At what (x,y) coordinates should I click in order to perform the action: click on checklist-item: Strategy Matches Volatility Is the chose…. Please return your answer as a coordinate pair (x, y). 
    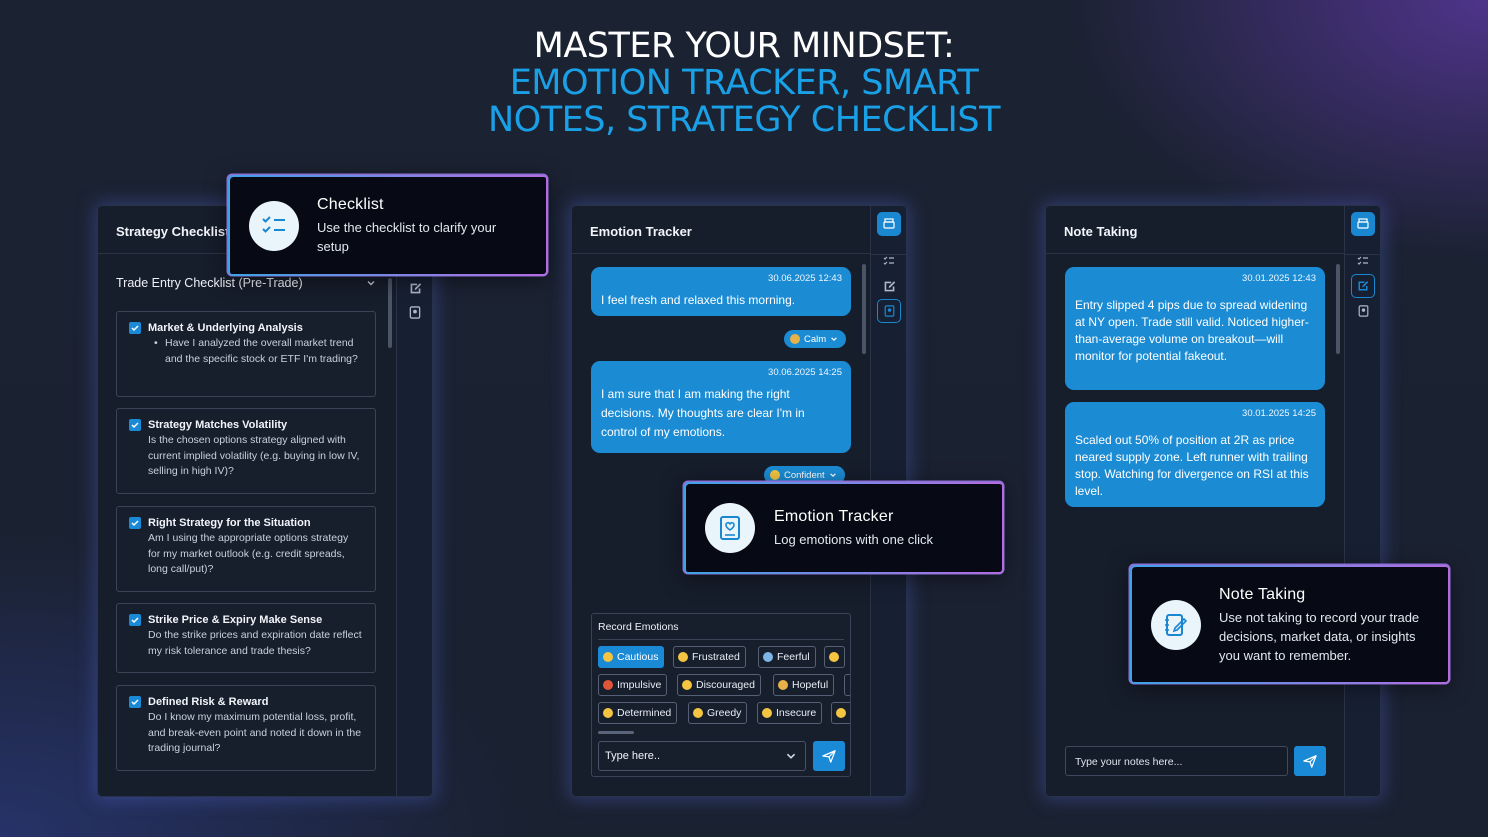
    Looking at the image, I should click on (246, 451).